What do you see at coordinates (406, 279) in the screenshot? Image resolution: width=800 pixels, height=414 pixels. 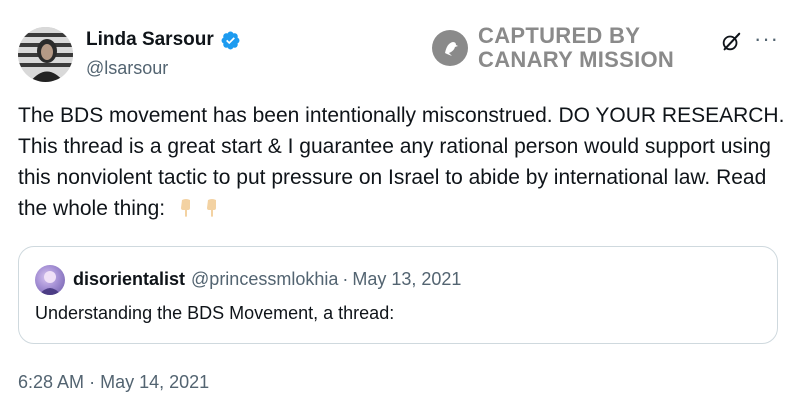 I see `quoted-date: May 13, 2021` at bounding box center [406, 279].